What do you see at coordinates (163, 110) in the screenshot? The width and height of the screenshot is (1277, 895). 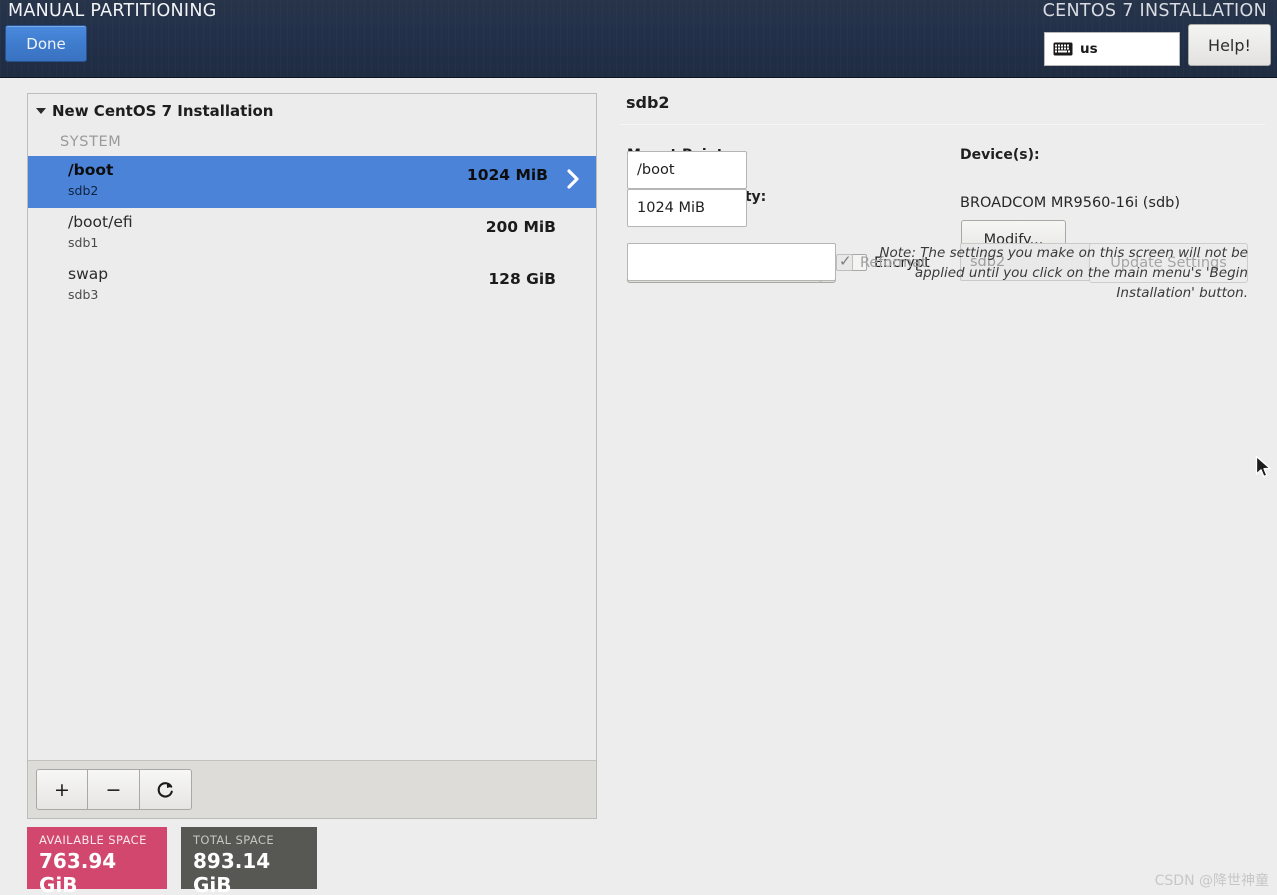 I see `installation-tree-title: New CentOS 7 Installation` at bounding box center [163, 110].